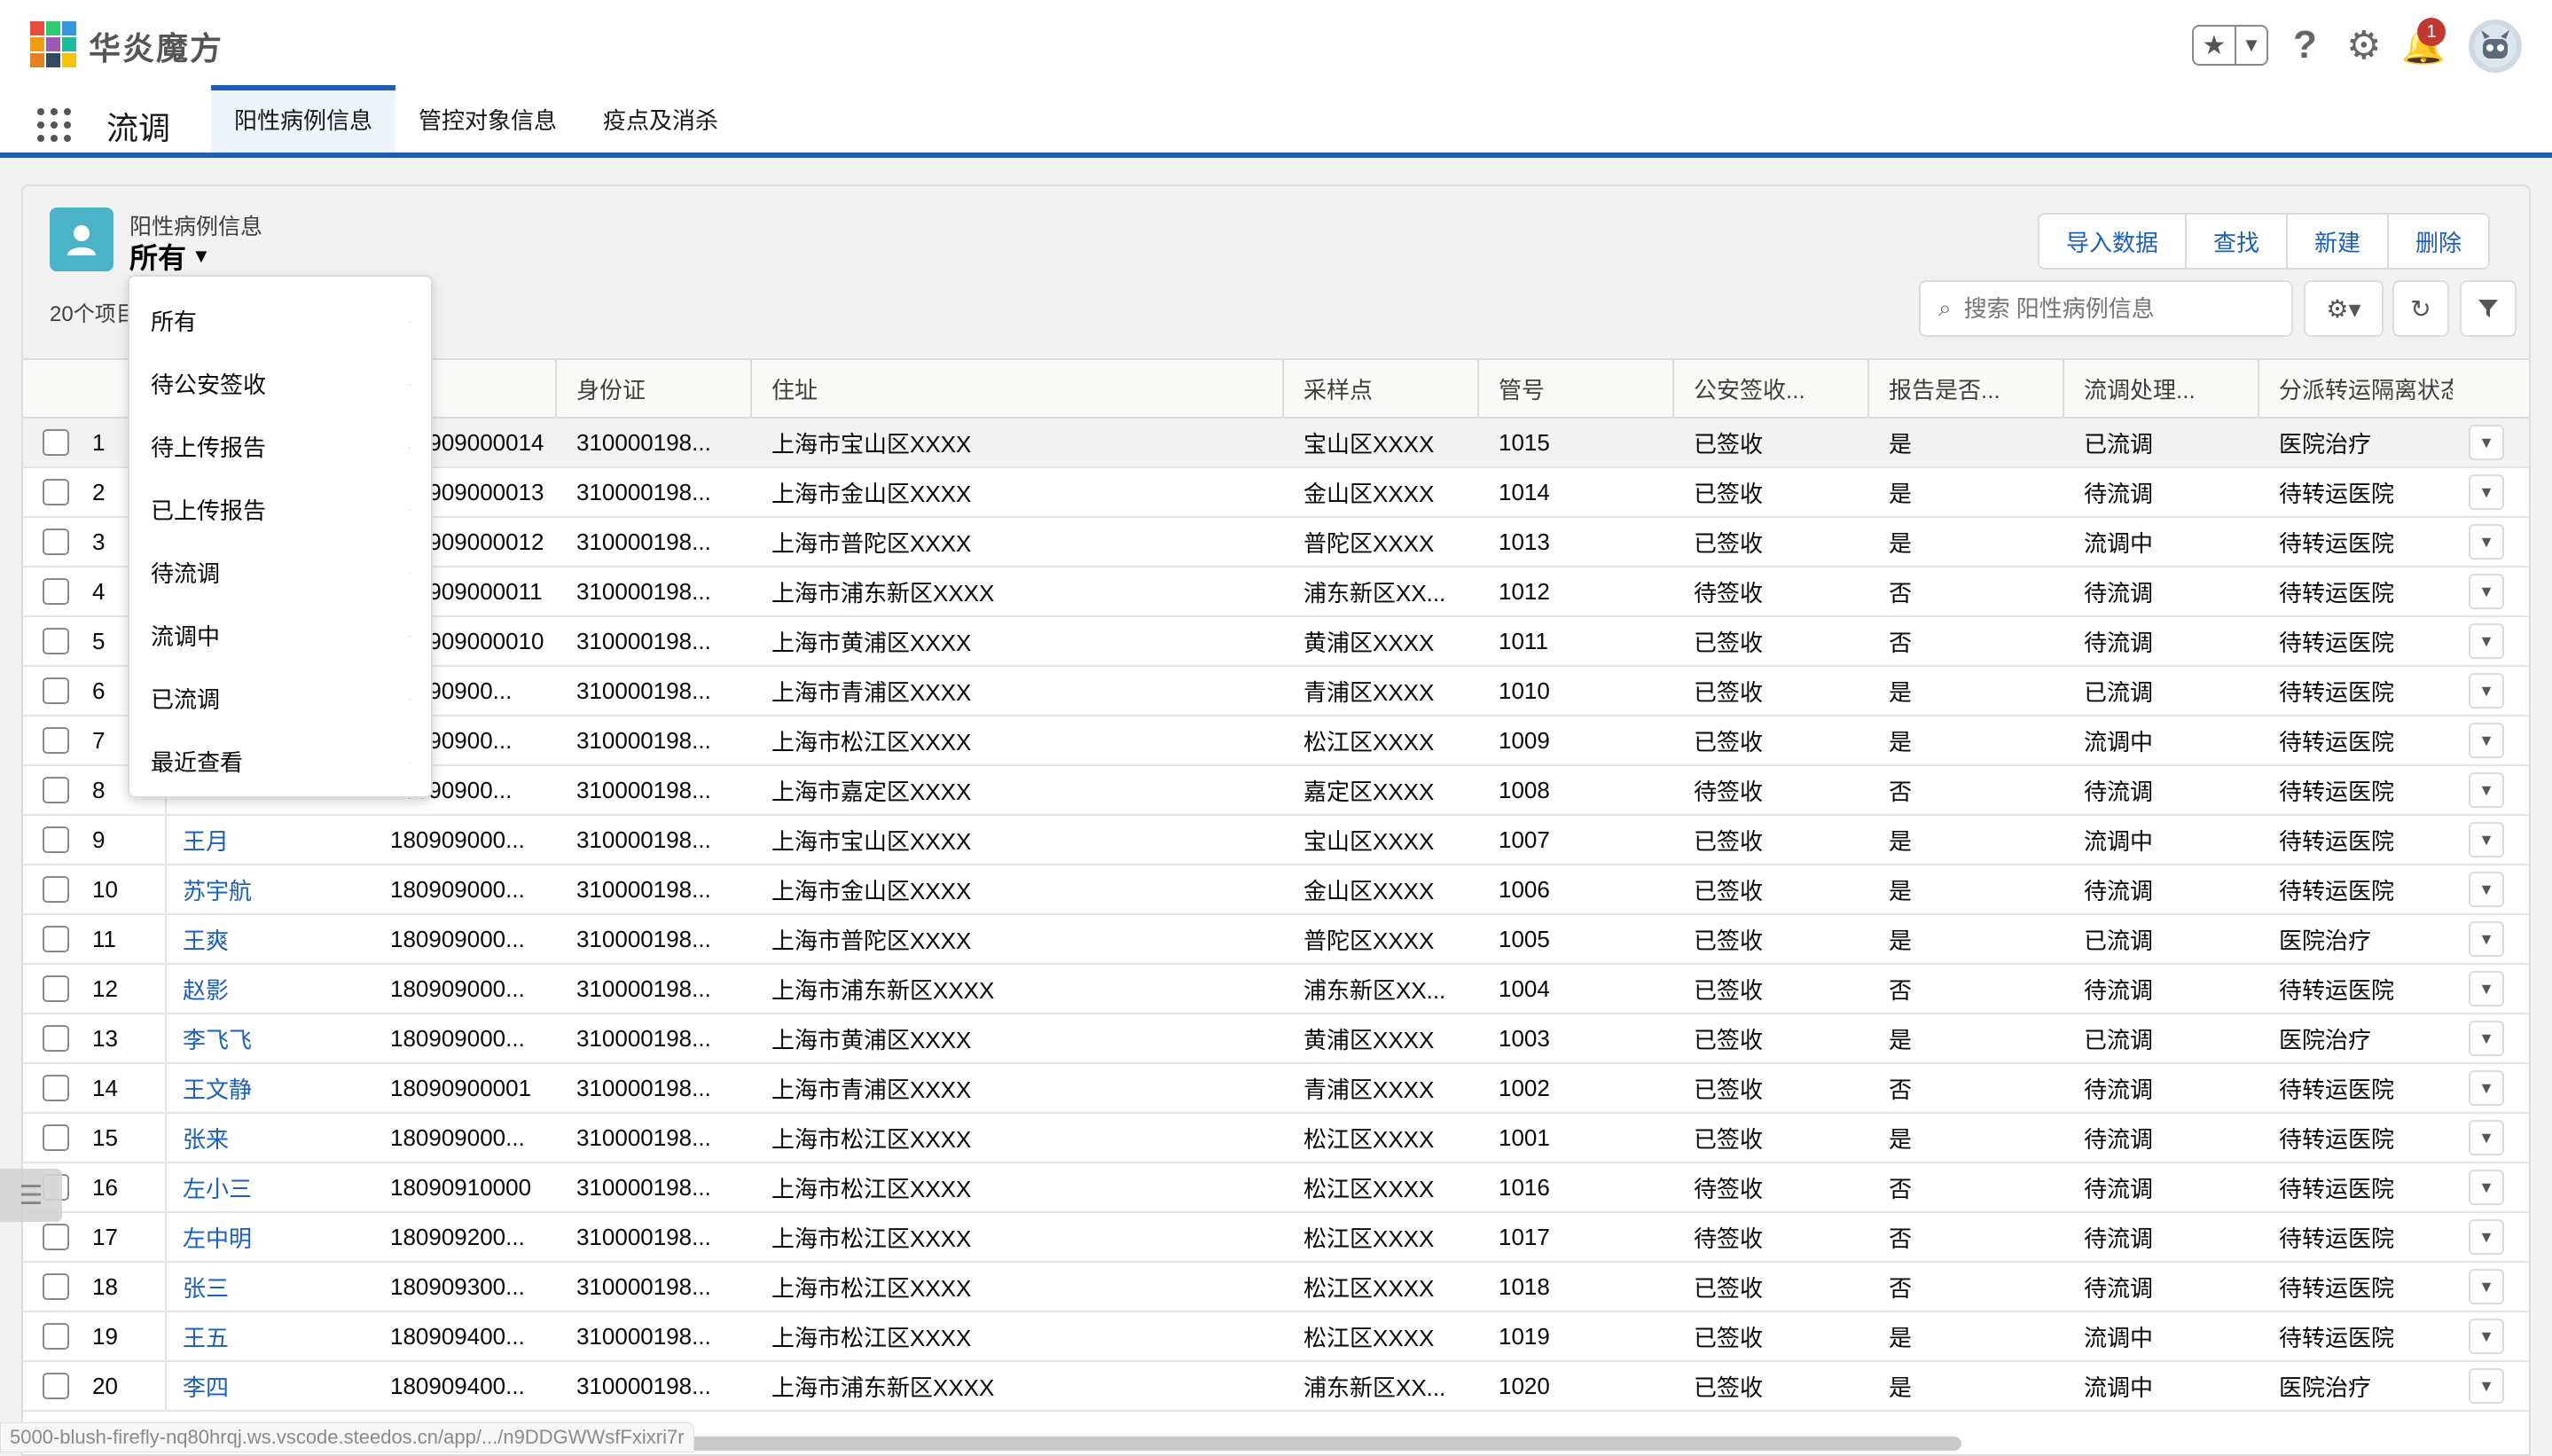  Describe the element at coordinates (280, 320) in the screenshot. I see `view-option: 所有 ·` at that location.